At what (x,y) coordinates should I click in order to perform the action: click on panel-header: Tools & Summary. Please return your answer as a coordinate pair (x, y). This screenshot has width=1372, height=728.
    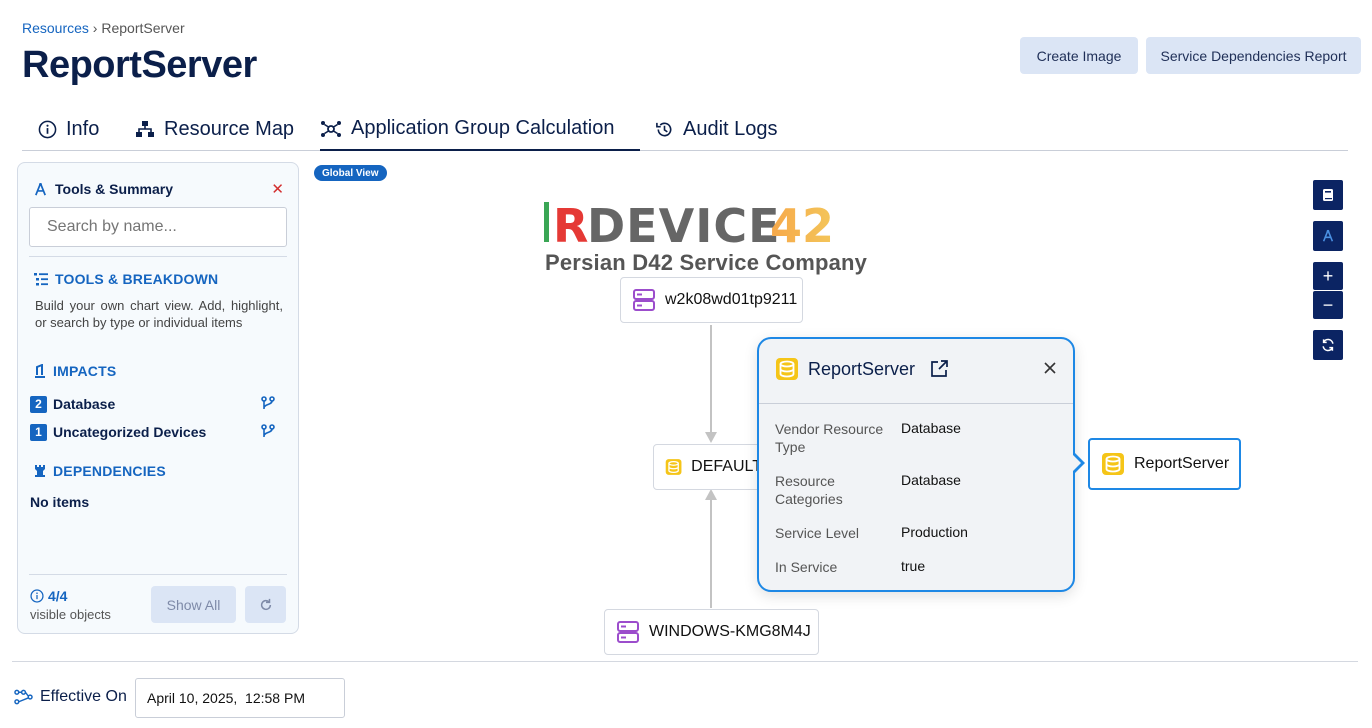
    Looking at the image, I should click on (103, 189).